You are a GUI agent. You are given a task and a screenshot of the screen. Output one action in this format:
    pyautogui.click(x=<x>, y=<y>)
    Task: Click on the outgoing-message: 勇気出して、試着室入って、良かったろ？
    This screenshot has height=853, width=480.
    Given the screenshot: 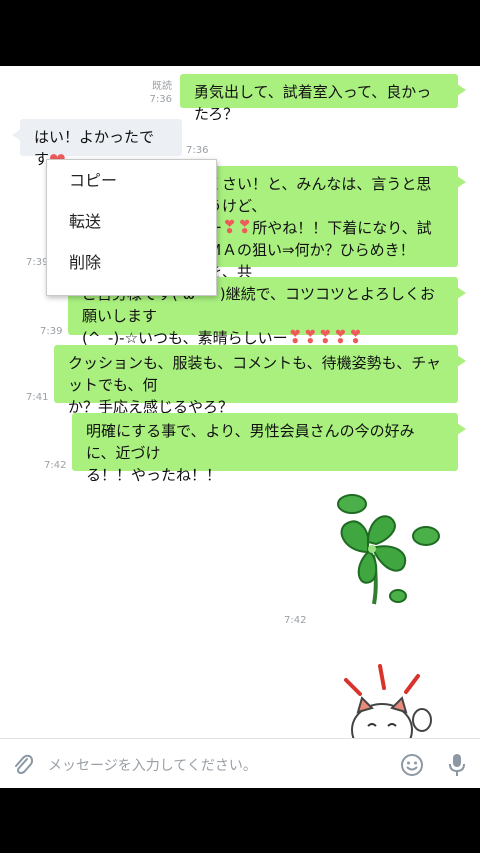 What is the action you would take?
    pyautogui.click(x=323, y=98)
    